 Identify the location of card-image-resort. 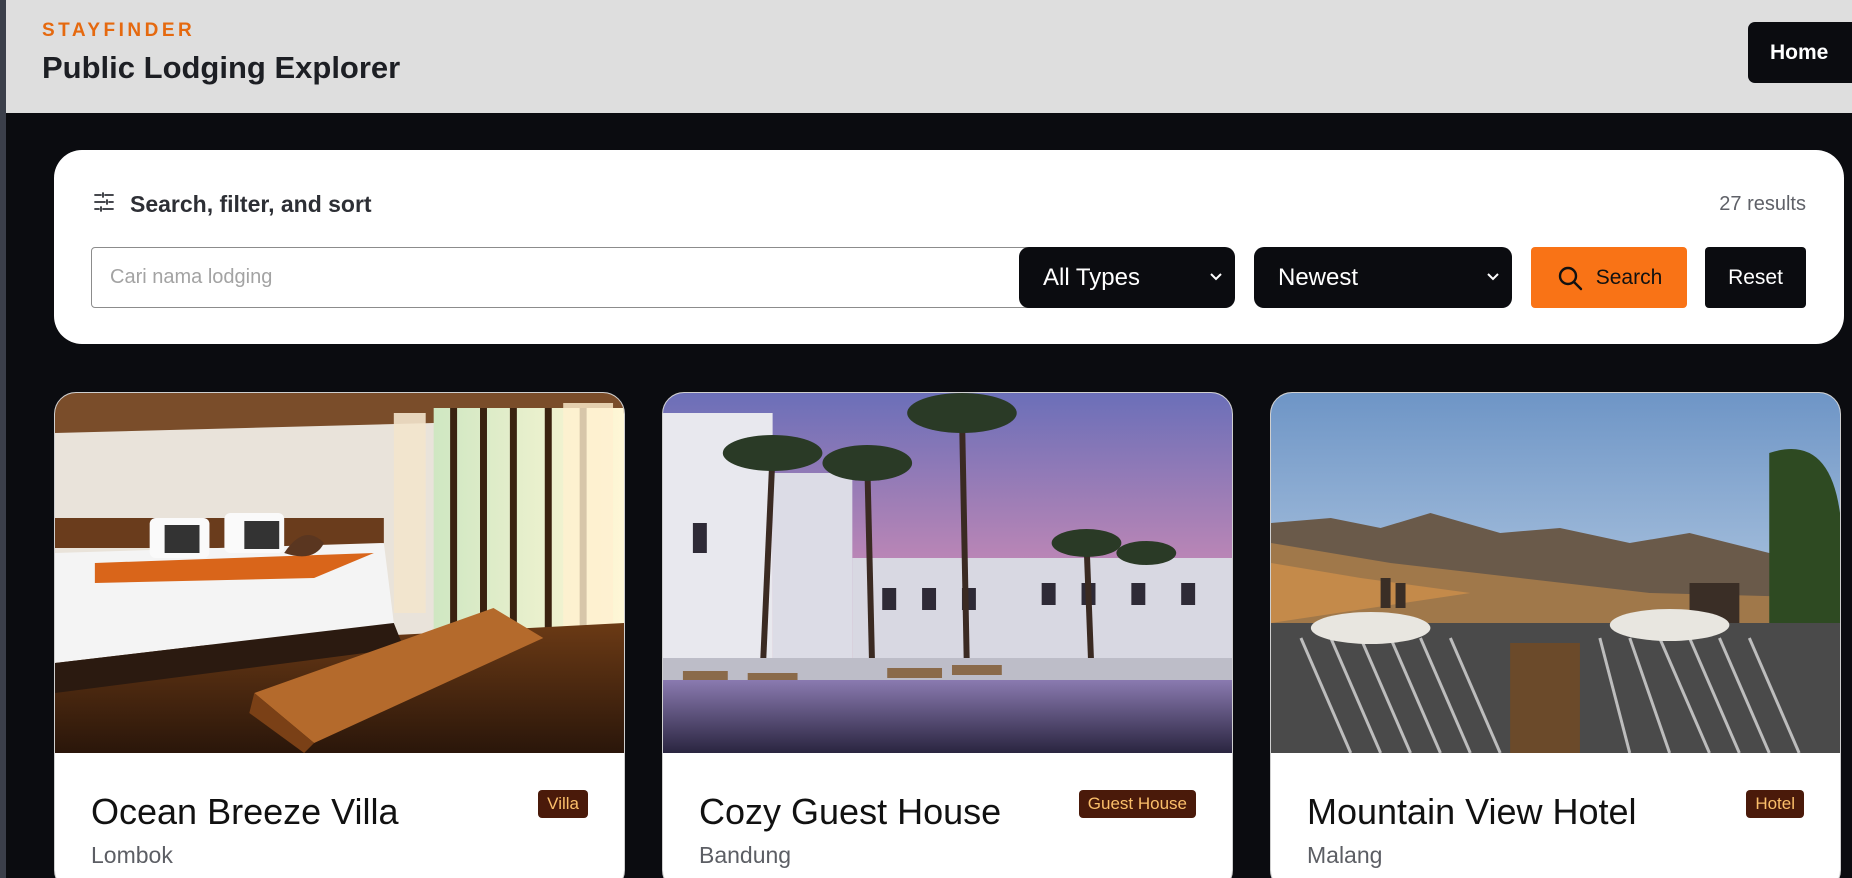
(947, 573).